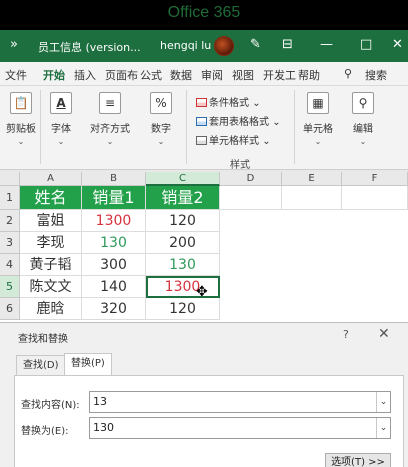 The width and height of the screenshot is (408, 467). What do you see at coordinates (183, 243) in the screenshot?
I see `cell-sales2: 200` at bounding box center [183, 243].